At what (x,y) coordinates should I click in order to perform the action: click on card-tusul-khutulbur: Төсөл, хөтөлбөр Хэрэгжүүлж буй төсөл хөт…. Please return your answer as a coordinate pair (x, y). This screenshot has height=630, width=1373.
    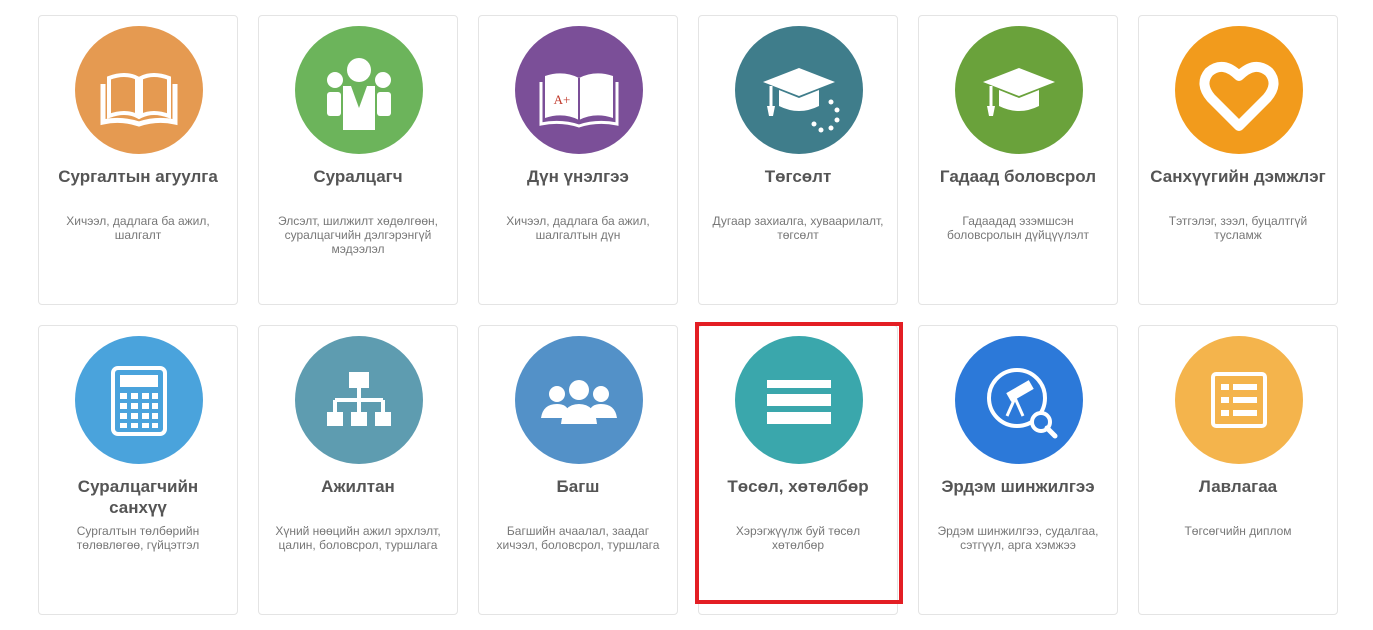
    Looking at the image, I should click on (798, 470).